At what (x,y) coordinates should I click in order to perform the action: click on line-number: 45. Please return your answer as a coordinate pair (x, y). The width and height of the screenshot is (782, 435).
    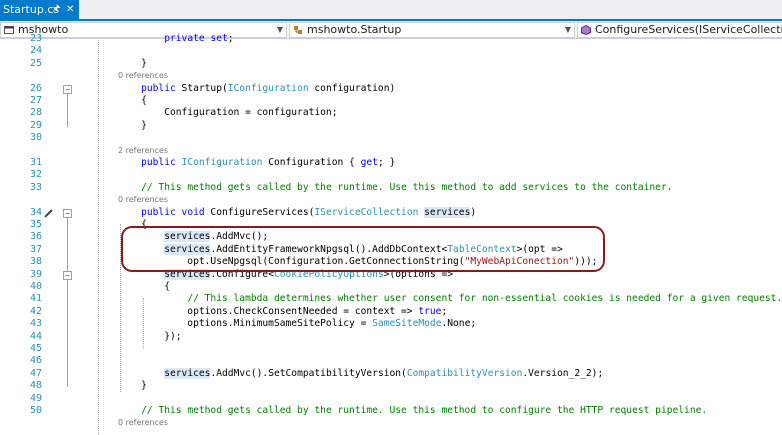
    Looking at the image, I should click on (35, 348).